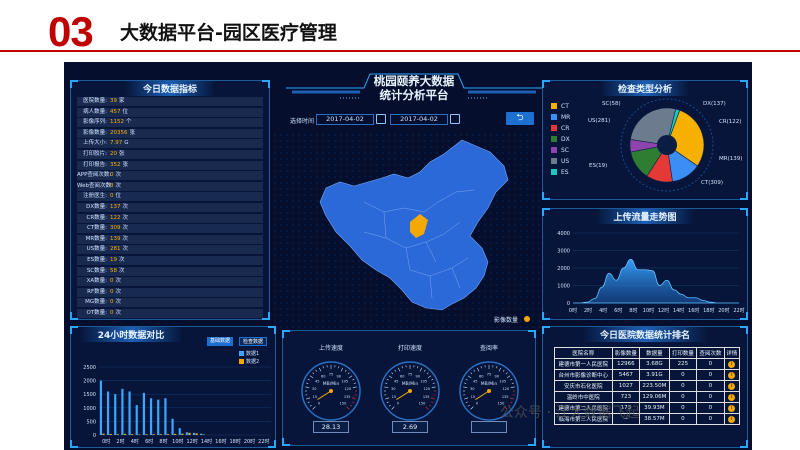 This screenshot has height=450, width=800. What do you see at coordinates (563, 269) in the screenshot?
I see `y-tick-label: 2000` at bounding box center [563, 269].